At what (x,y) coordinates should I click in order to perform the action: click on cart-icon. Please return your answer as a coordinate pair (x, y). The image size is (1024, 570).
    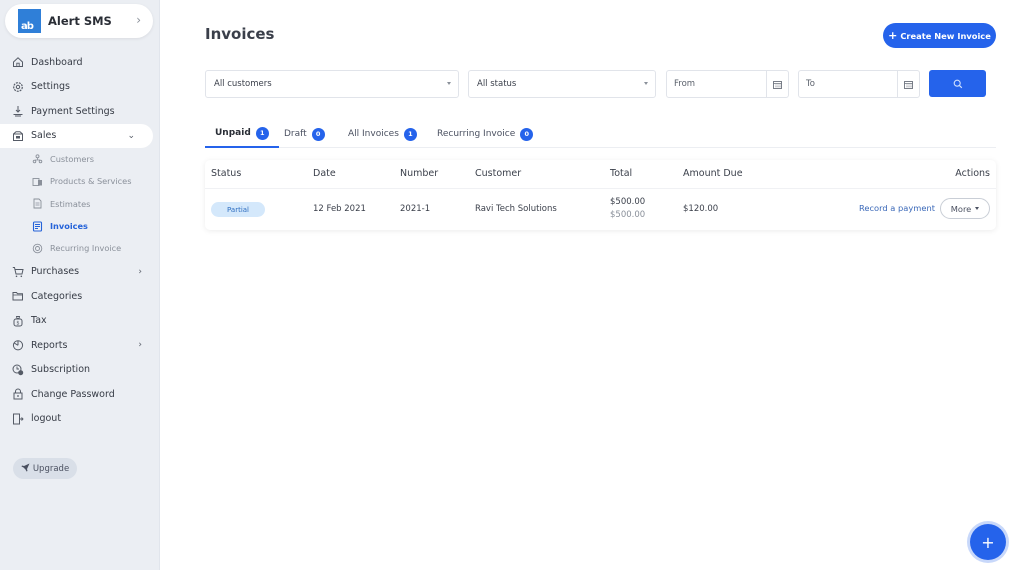
    Looking at the image, I should click on (17, 271).